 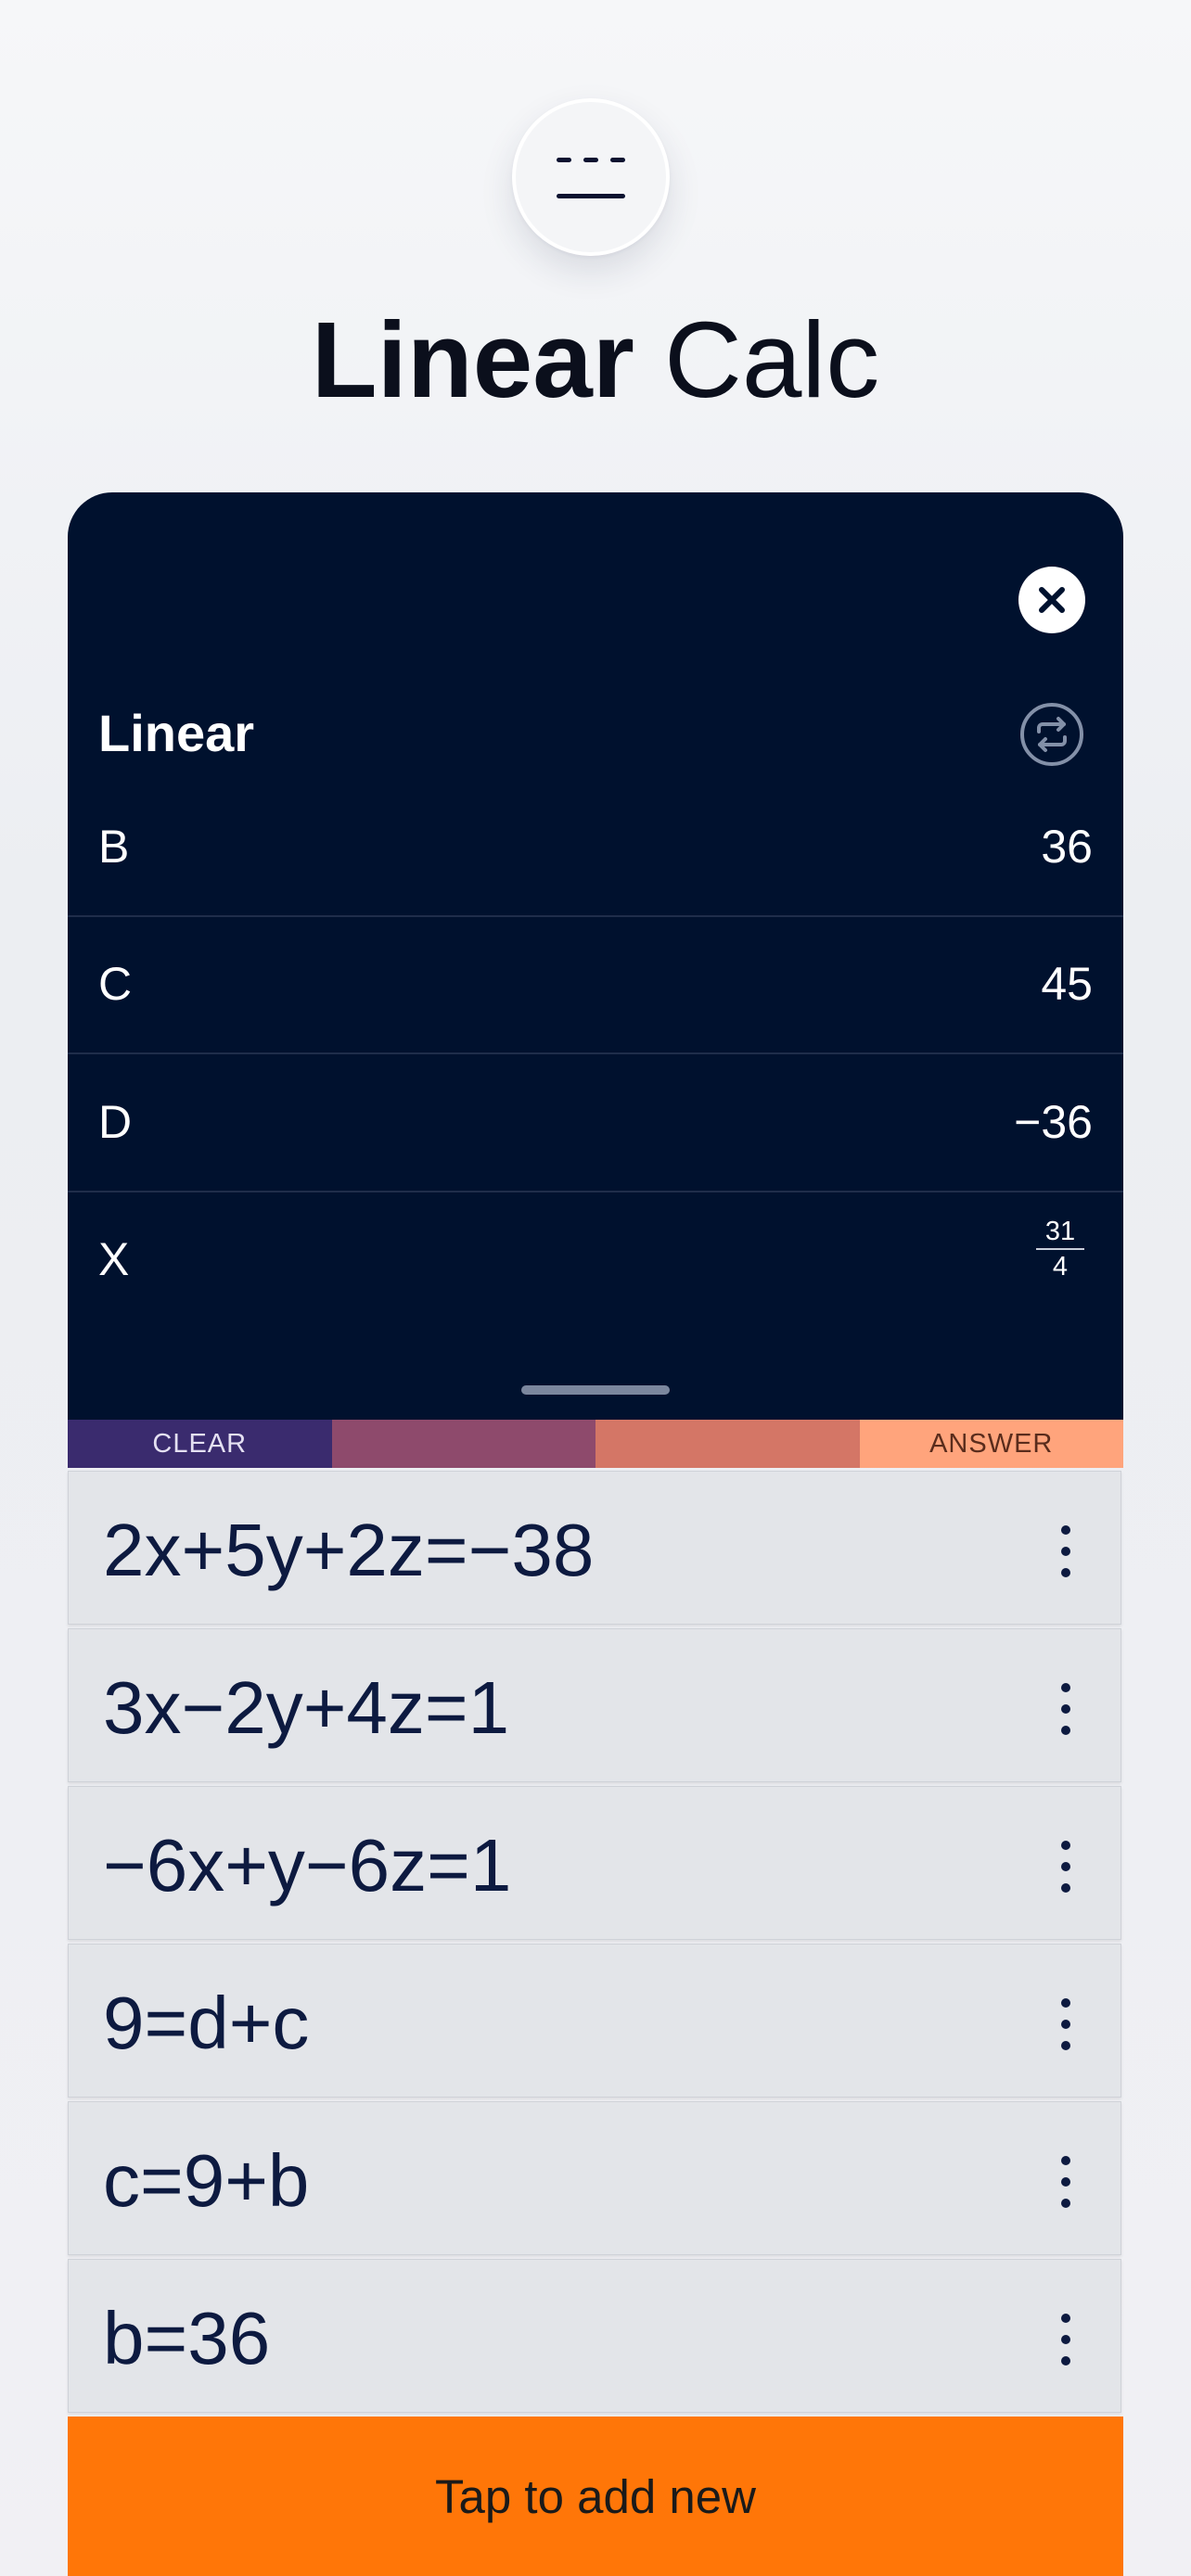 I want to click on fraction-numerator: 31, so click(x=1060, y=1233).